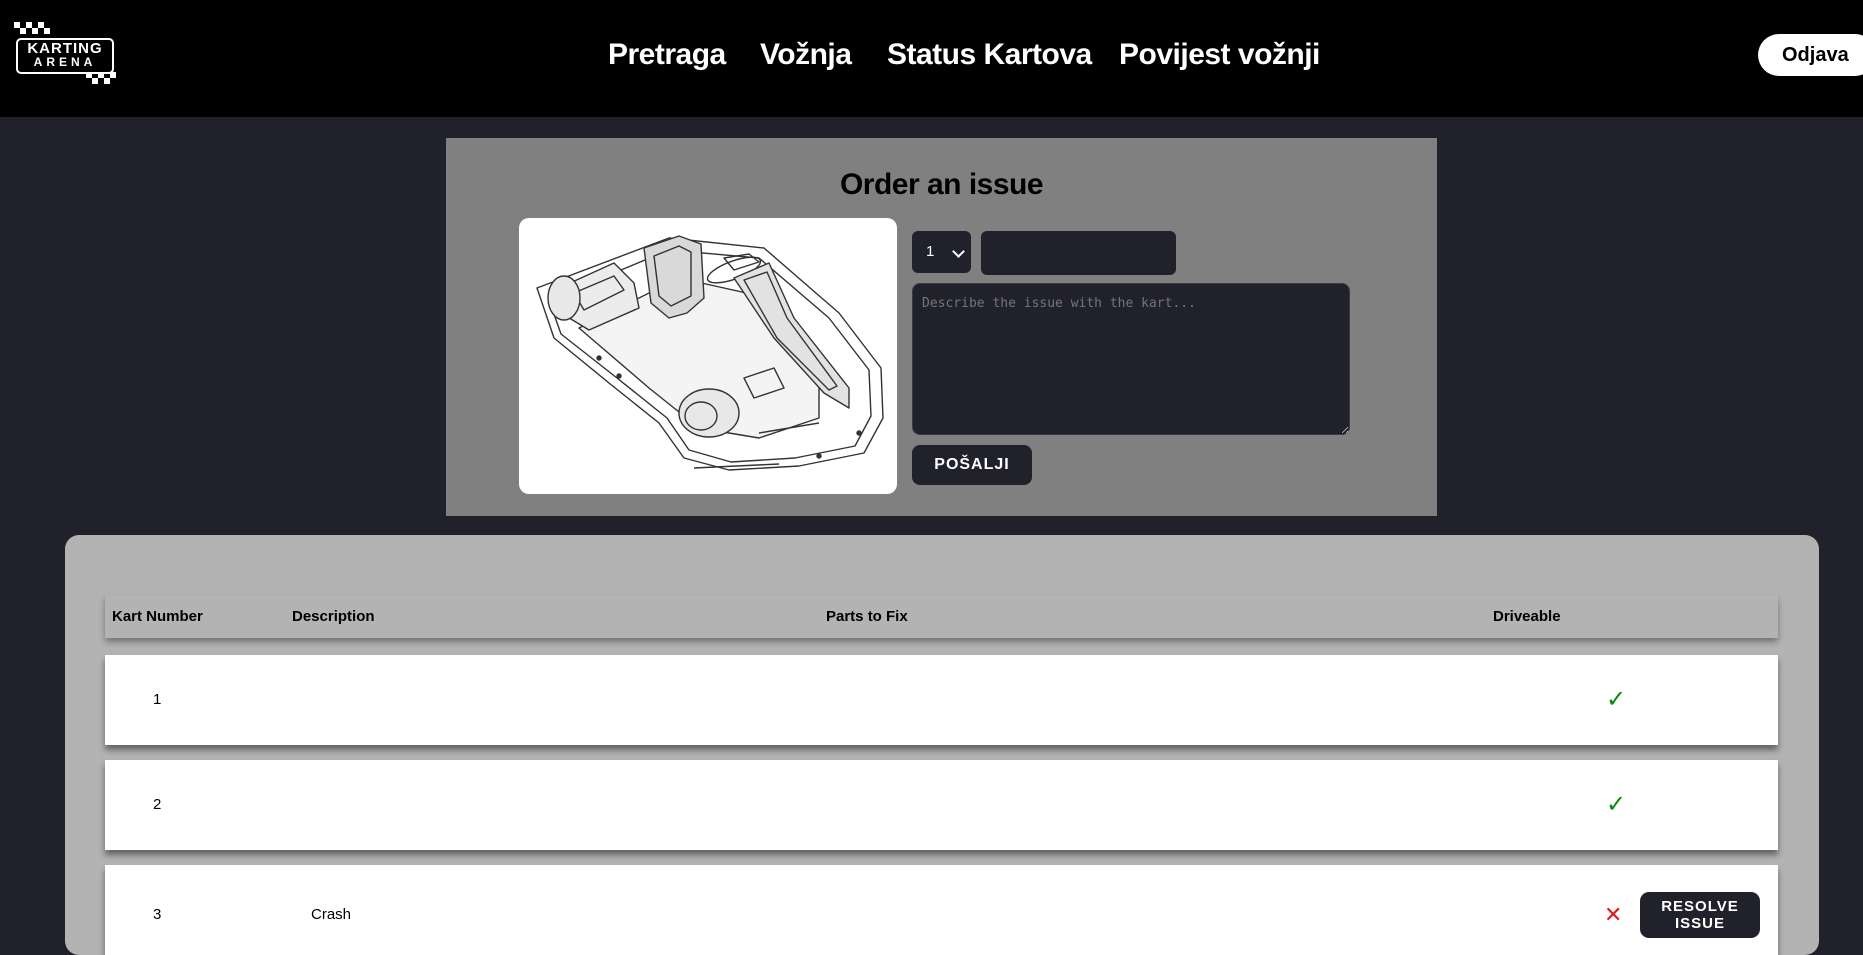 The width and height of the screenshot is (1863, 955). I want to click on nav-pretraga: Pretraga, so click(667, 55).